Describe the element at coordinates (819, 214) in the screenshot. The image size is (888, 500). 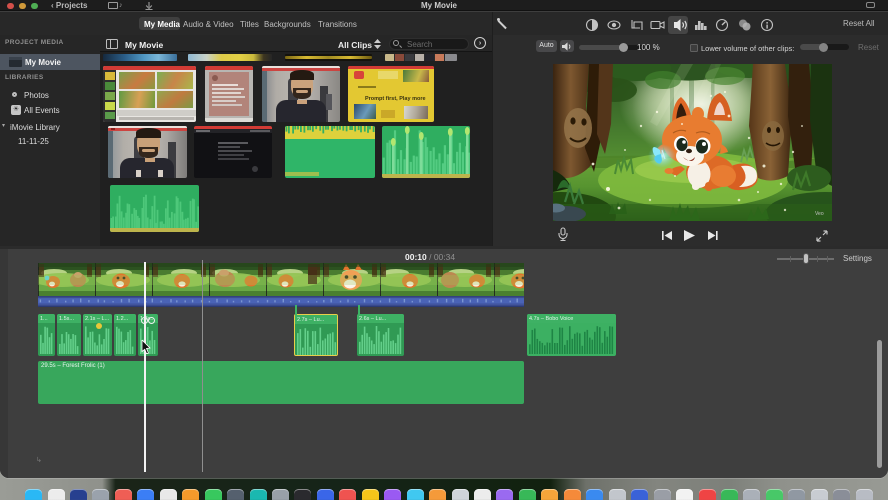
I see `svg-text: Veo` at that location.